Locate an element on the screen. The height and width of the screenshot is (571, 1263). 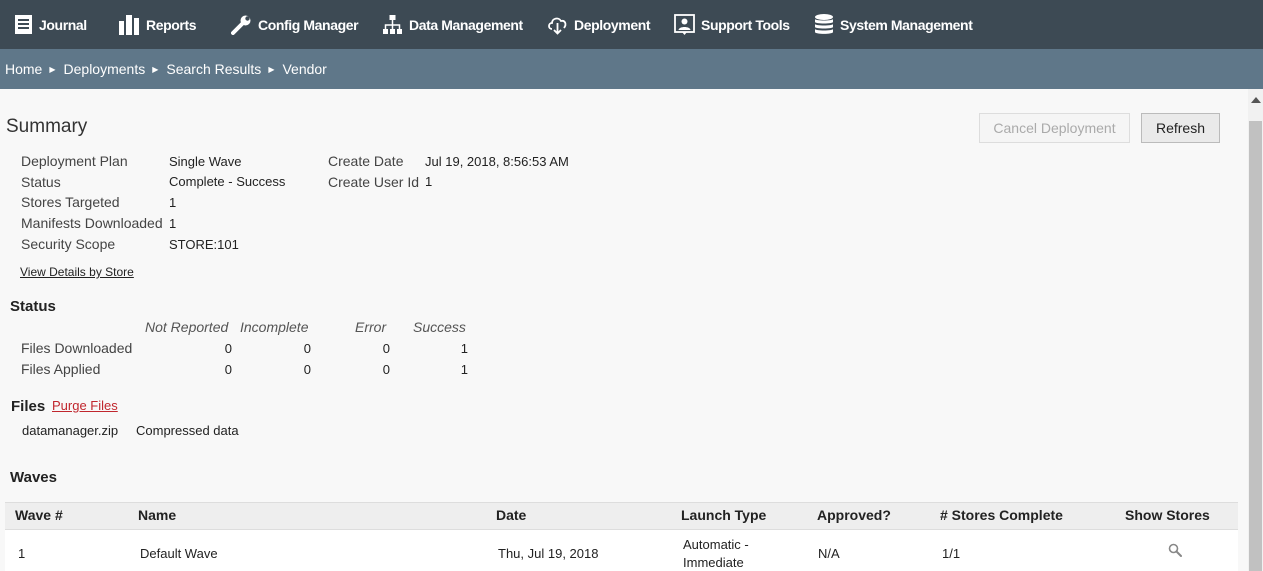
status-column-header: Not Reported is located at coordinates (187, 327).